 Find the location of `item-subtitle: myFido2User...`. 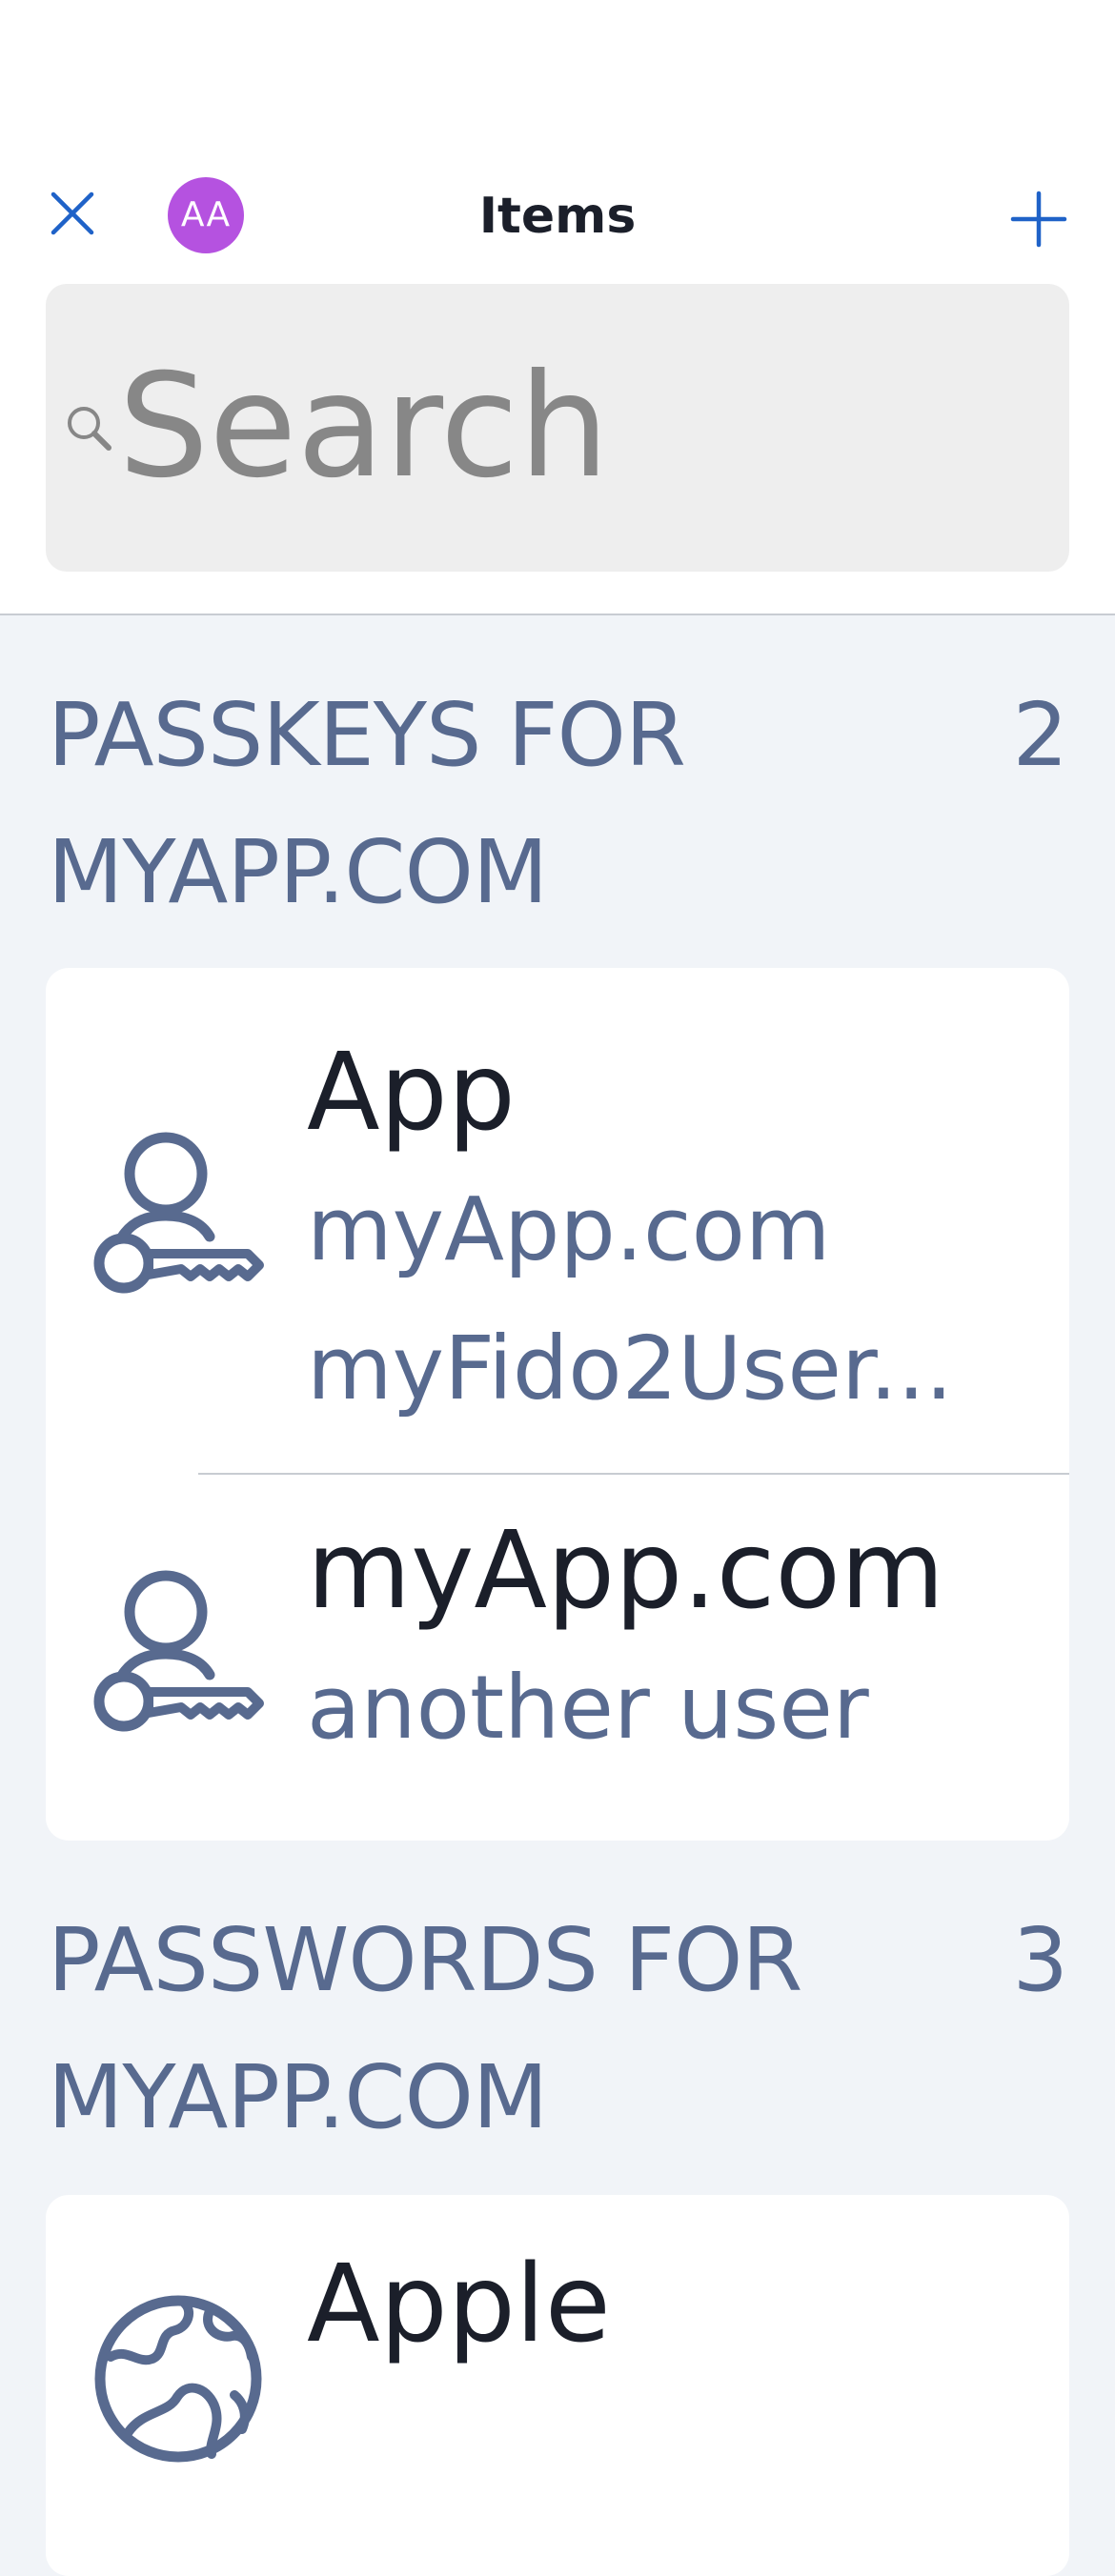

item-subtitle: myFido2User... is located at coordinates (630, 1369).